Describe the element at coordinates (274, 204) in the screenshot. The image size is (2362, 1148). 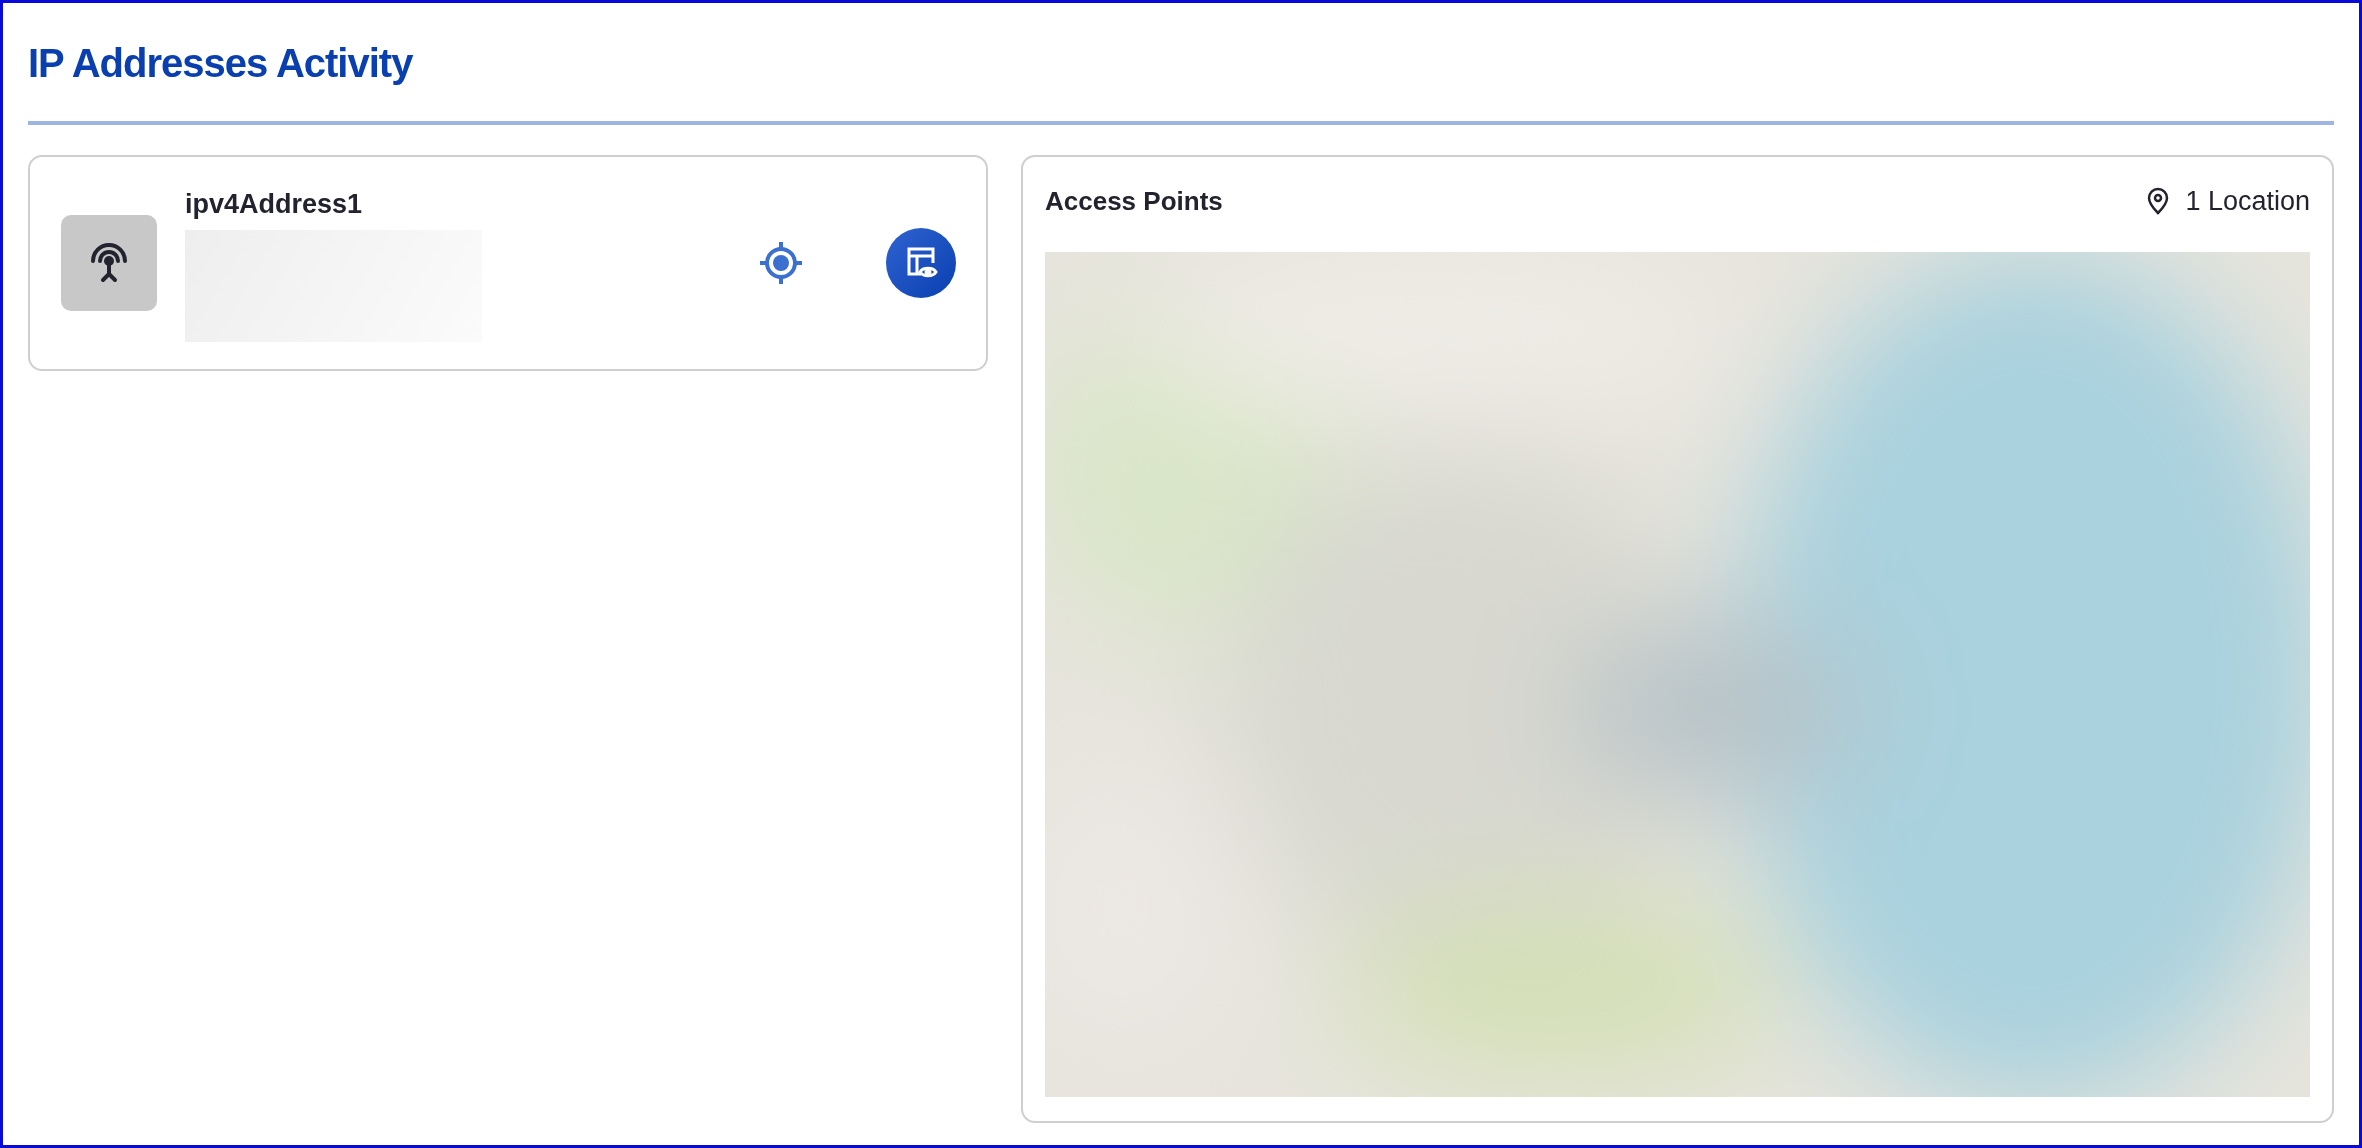
I see `ip-address-name: ipv4Address1` at that location.